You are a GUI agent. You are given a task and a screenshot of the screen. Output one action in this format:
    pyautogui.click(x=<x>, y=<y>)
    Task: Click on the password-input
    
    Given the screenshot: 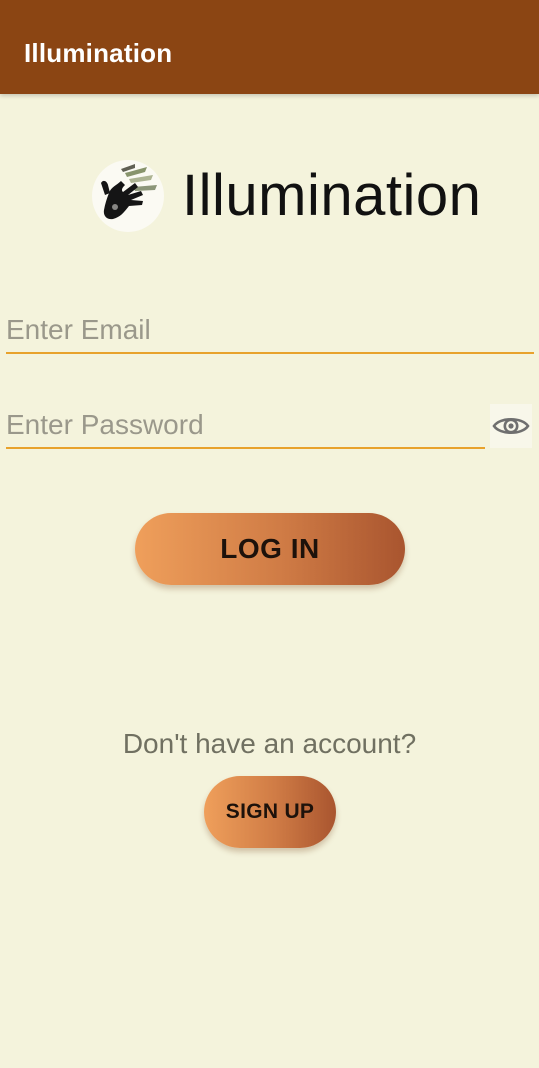 What is the action you would take?
    pyautogui.click(x=245, y=425)
    